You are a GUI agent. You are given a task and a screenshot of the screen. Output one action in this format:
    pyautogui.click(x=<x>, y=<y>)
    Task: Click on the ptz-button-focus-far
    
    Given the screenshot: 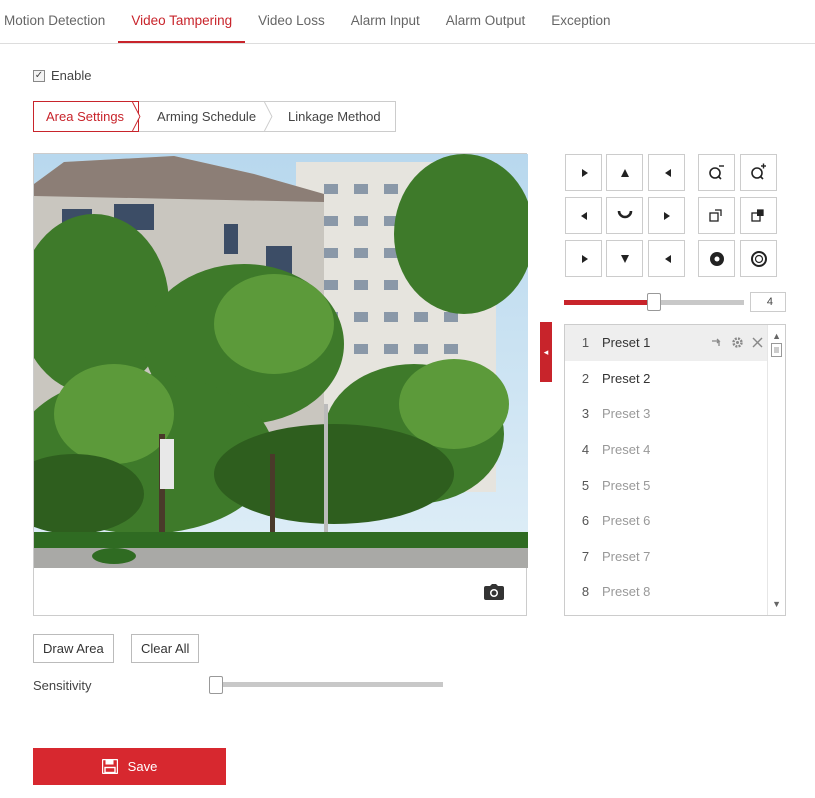 What is the action you would take?
    pyautogui.click(x=758, y=215)
    